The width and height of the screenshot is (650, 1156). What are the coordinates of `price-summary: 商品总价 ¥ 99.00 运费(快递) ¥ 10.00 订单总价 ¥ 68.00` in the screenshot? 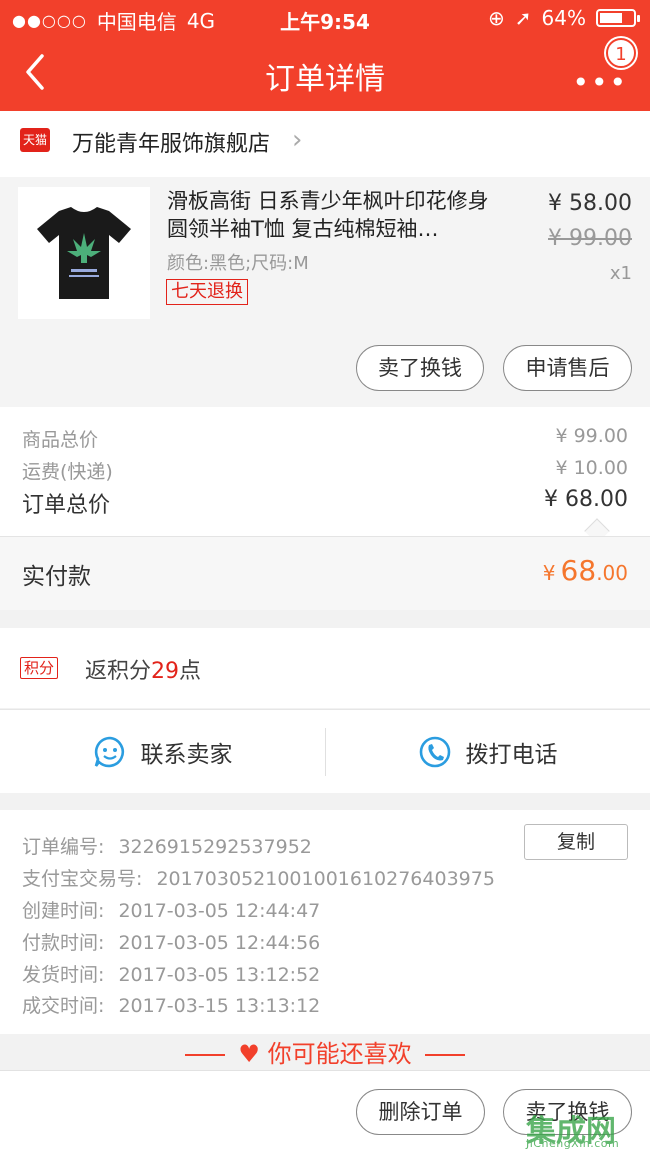 It's located at (325, 475).